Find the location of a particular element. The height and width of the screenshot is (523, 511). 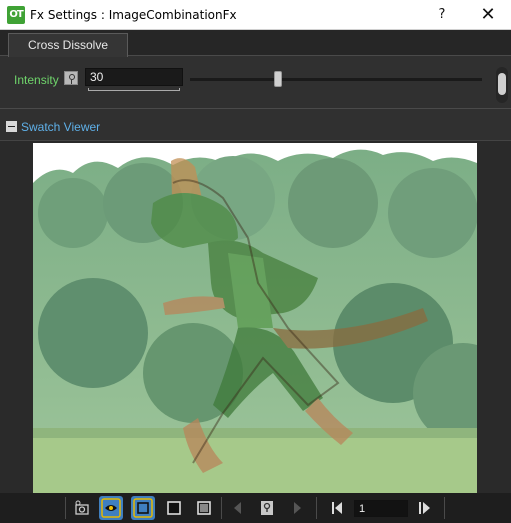

close-button: ✕ is located at coordinates (488, 15).